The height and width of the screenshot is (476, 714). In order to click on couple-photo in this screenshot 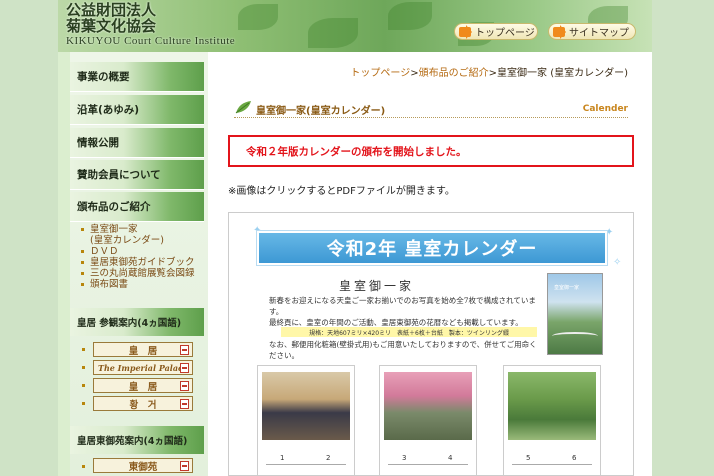, I will do `click(428, 406)`.